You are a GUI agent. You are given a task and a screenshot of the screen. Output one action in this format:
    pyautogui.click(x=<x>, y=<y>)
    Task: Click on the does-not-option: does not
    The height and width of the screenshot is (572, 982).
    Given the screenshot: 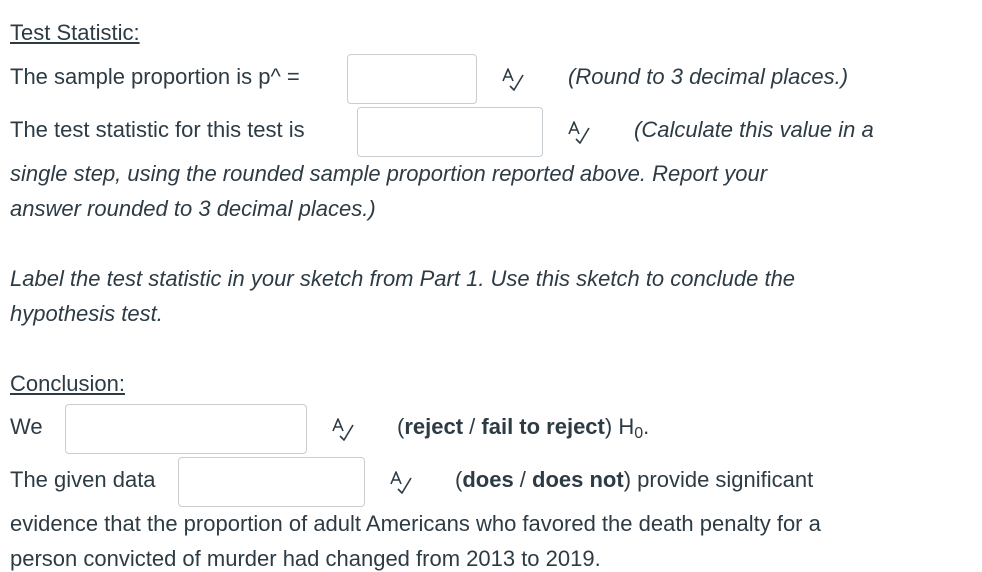 What is the action you would take?
    pyautogui.click(x=578, y=479)
    